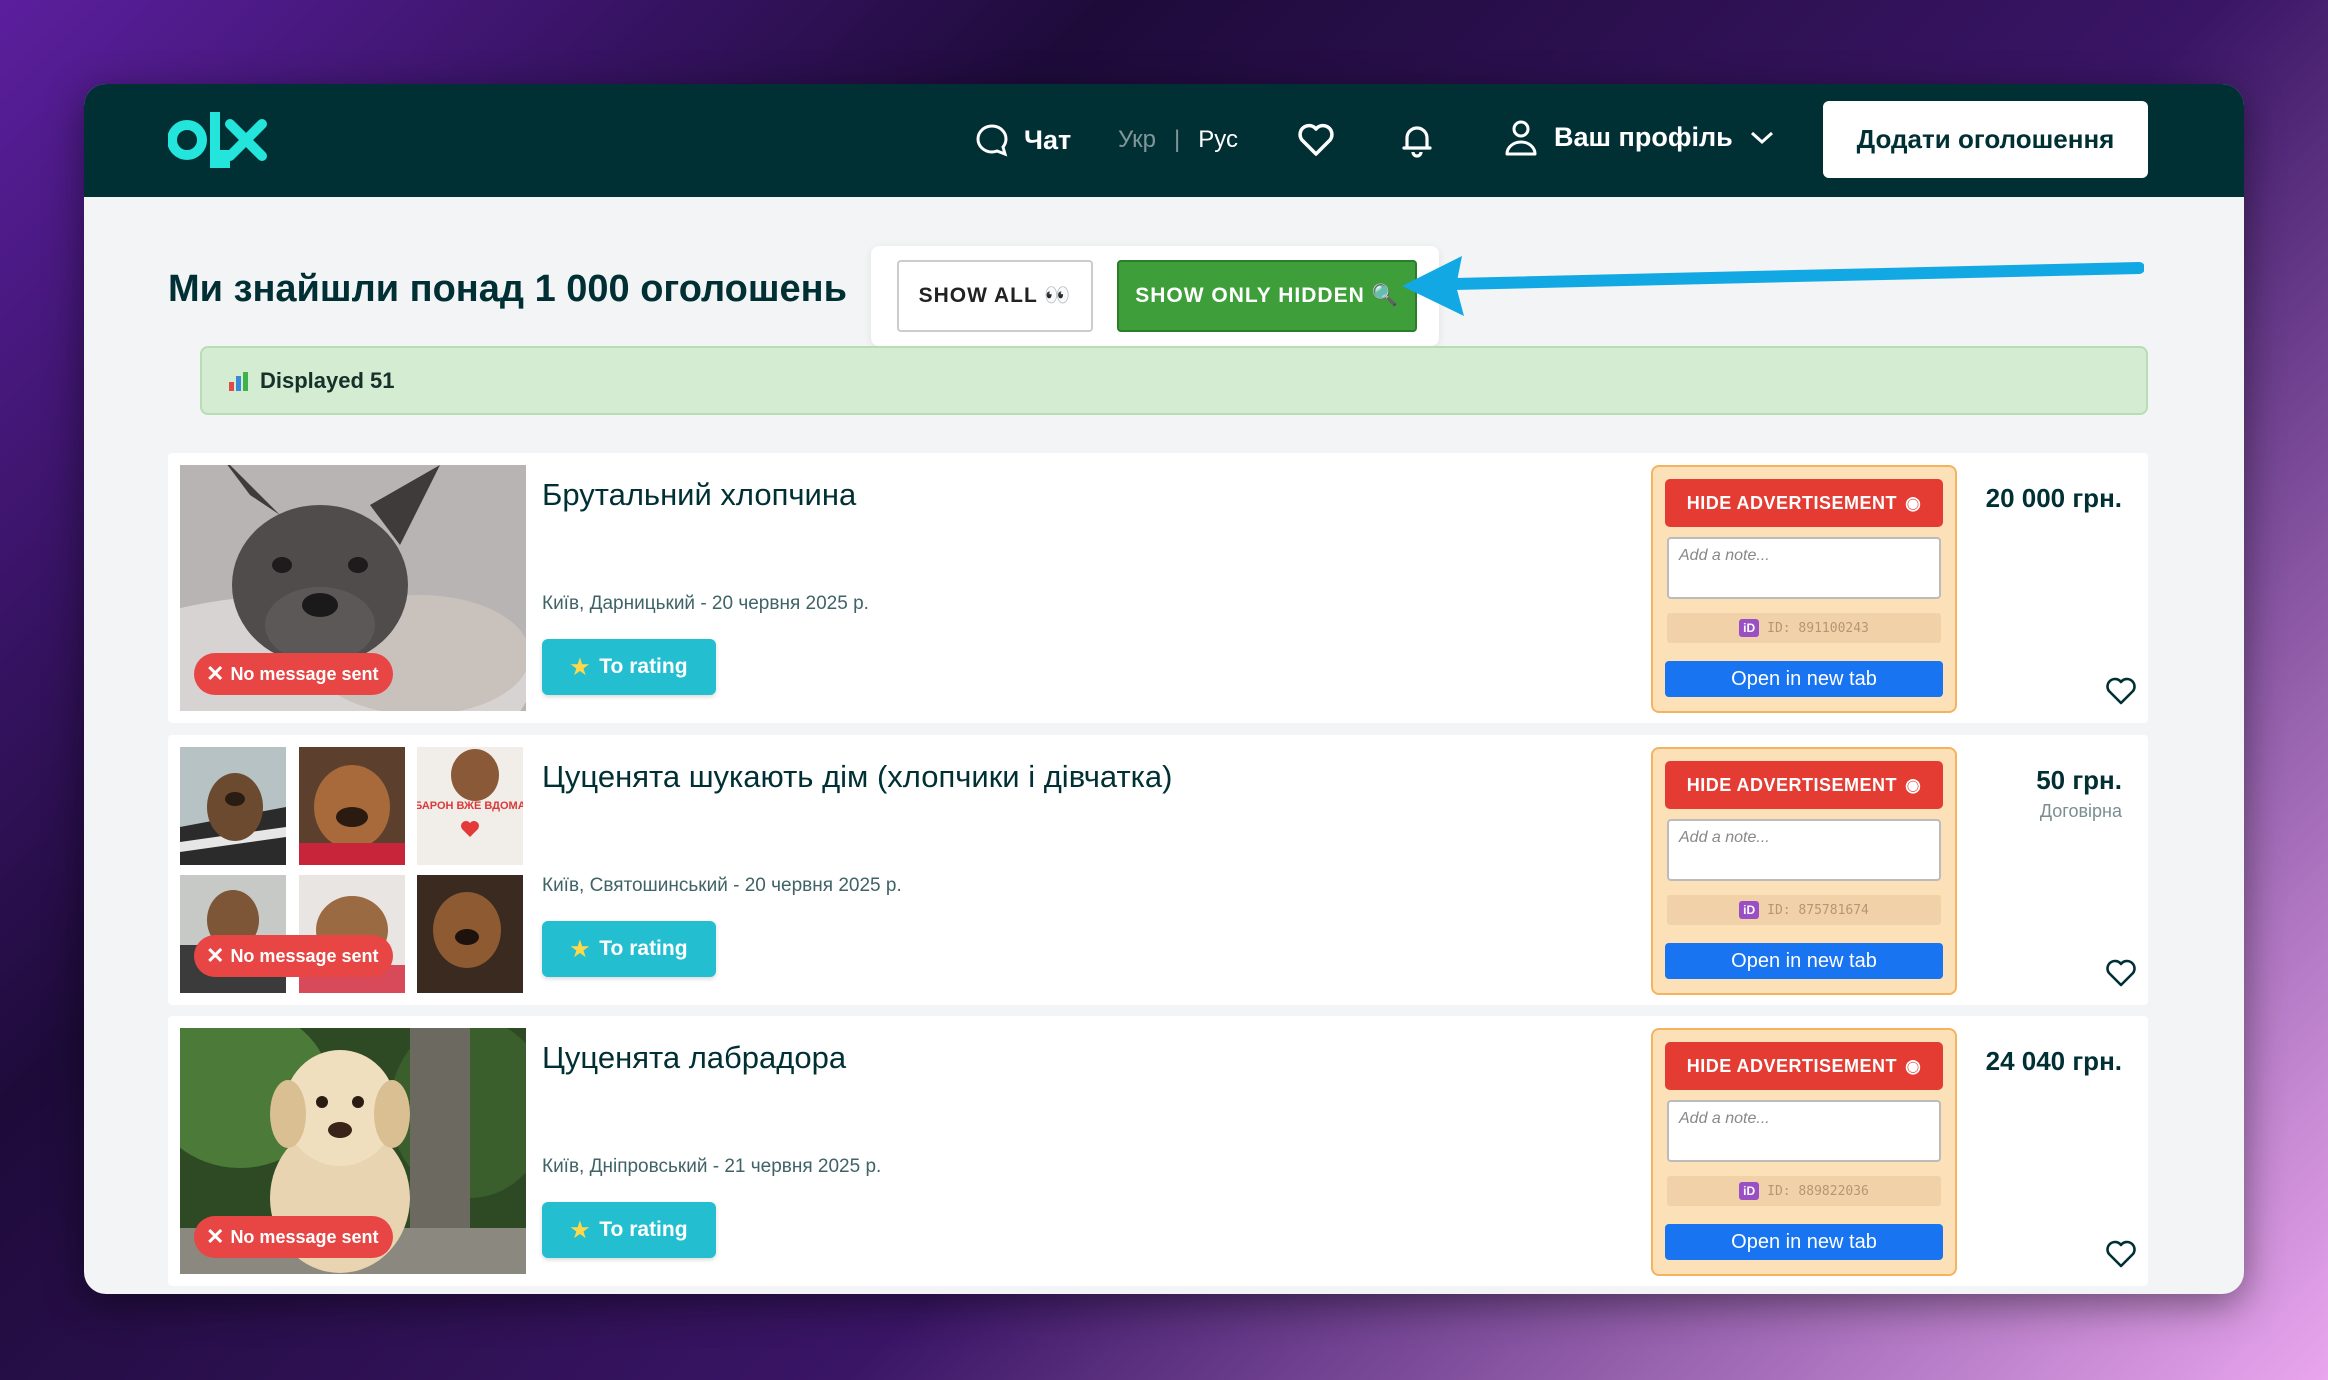 Image resolution: width=2328 pixels, height=1380 pixels. Describe the element at coordinates (228, 140) in the screenshot. I see `olx-logo` at that location.